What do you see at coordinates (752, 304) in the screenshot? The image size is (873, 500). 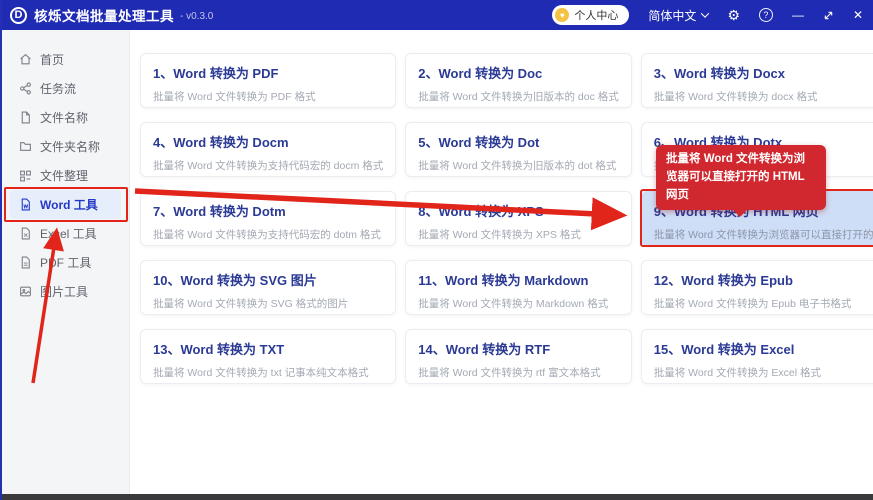 I see `card-desc: 批量将 Word 文件转换为 Epub 电子书格式` at bounding box center [752, 304].